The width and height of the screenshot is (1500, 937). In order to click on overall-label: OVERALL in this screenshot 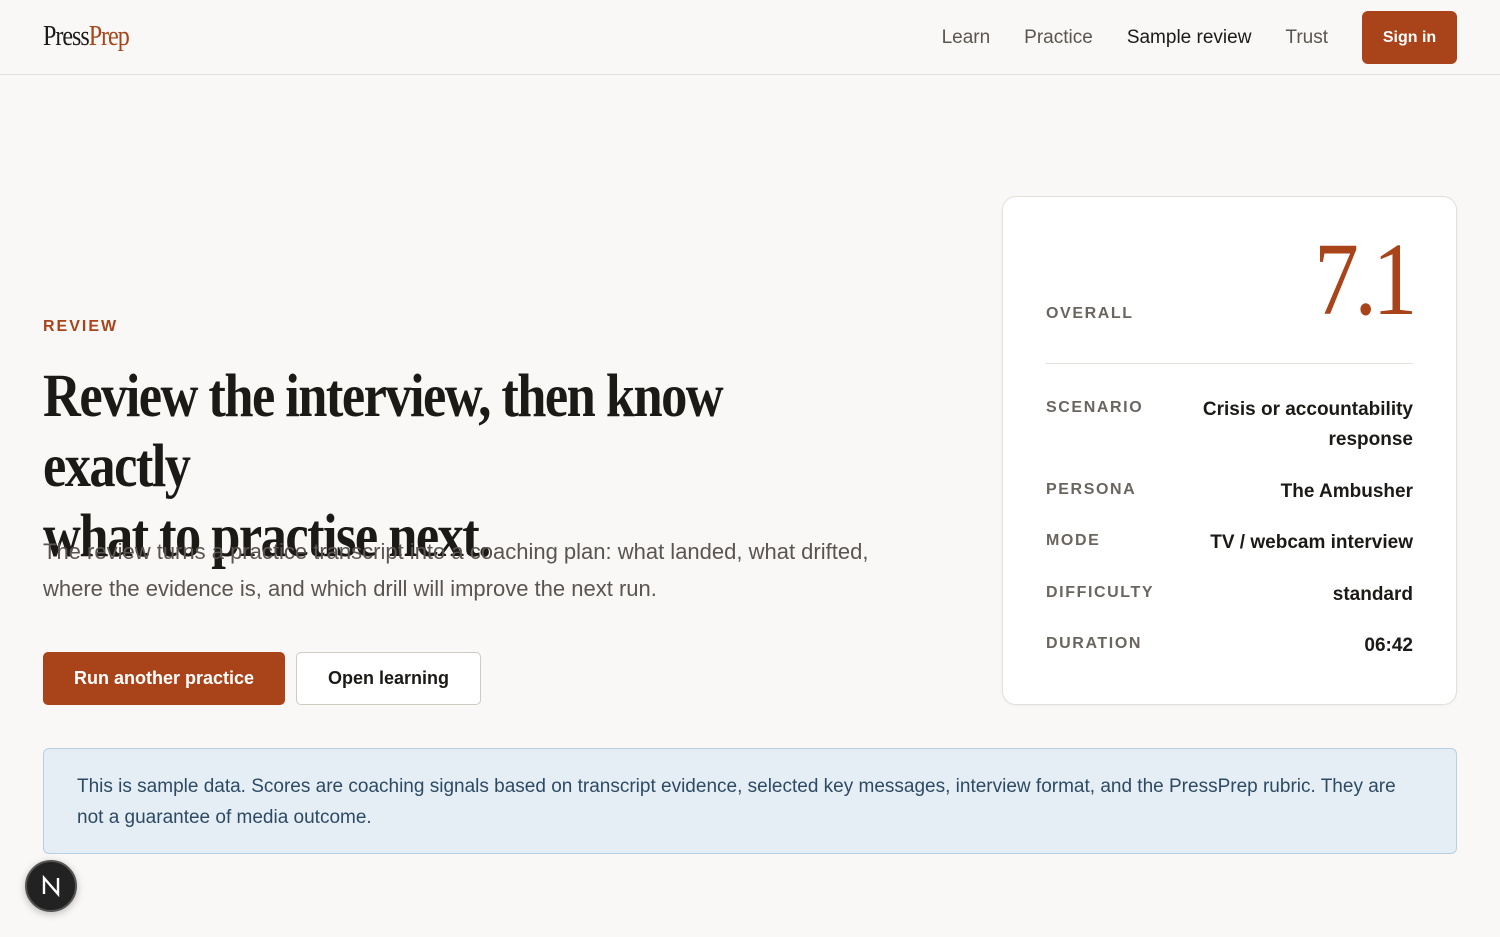, I will do `click(1090, 313)`.